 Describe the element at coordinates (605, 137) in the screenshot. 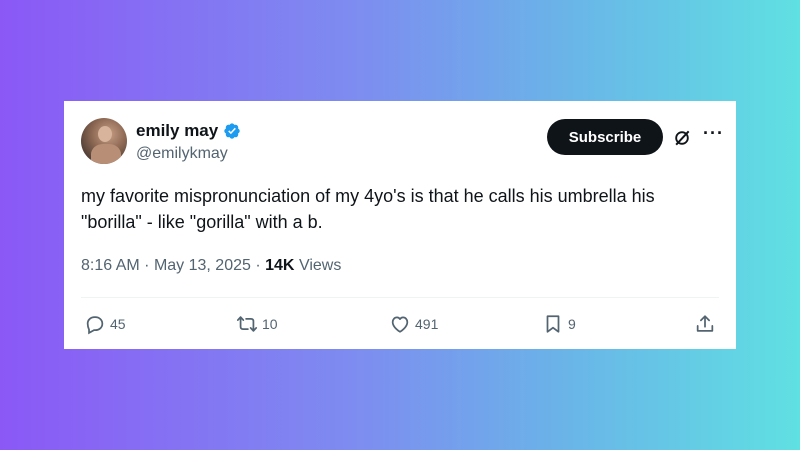

I see `subscribe-button: Subscribe` at that location.